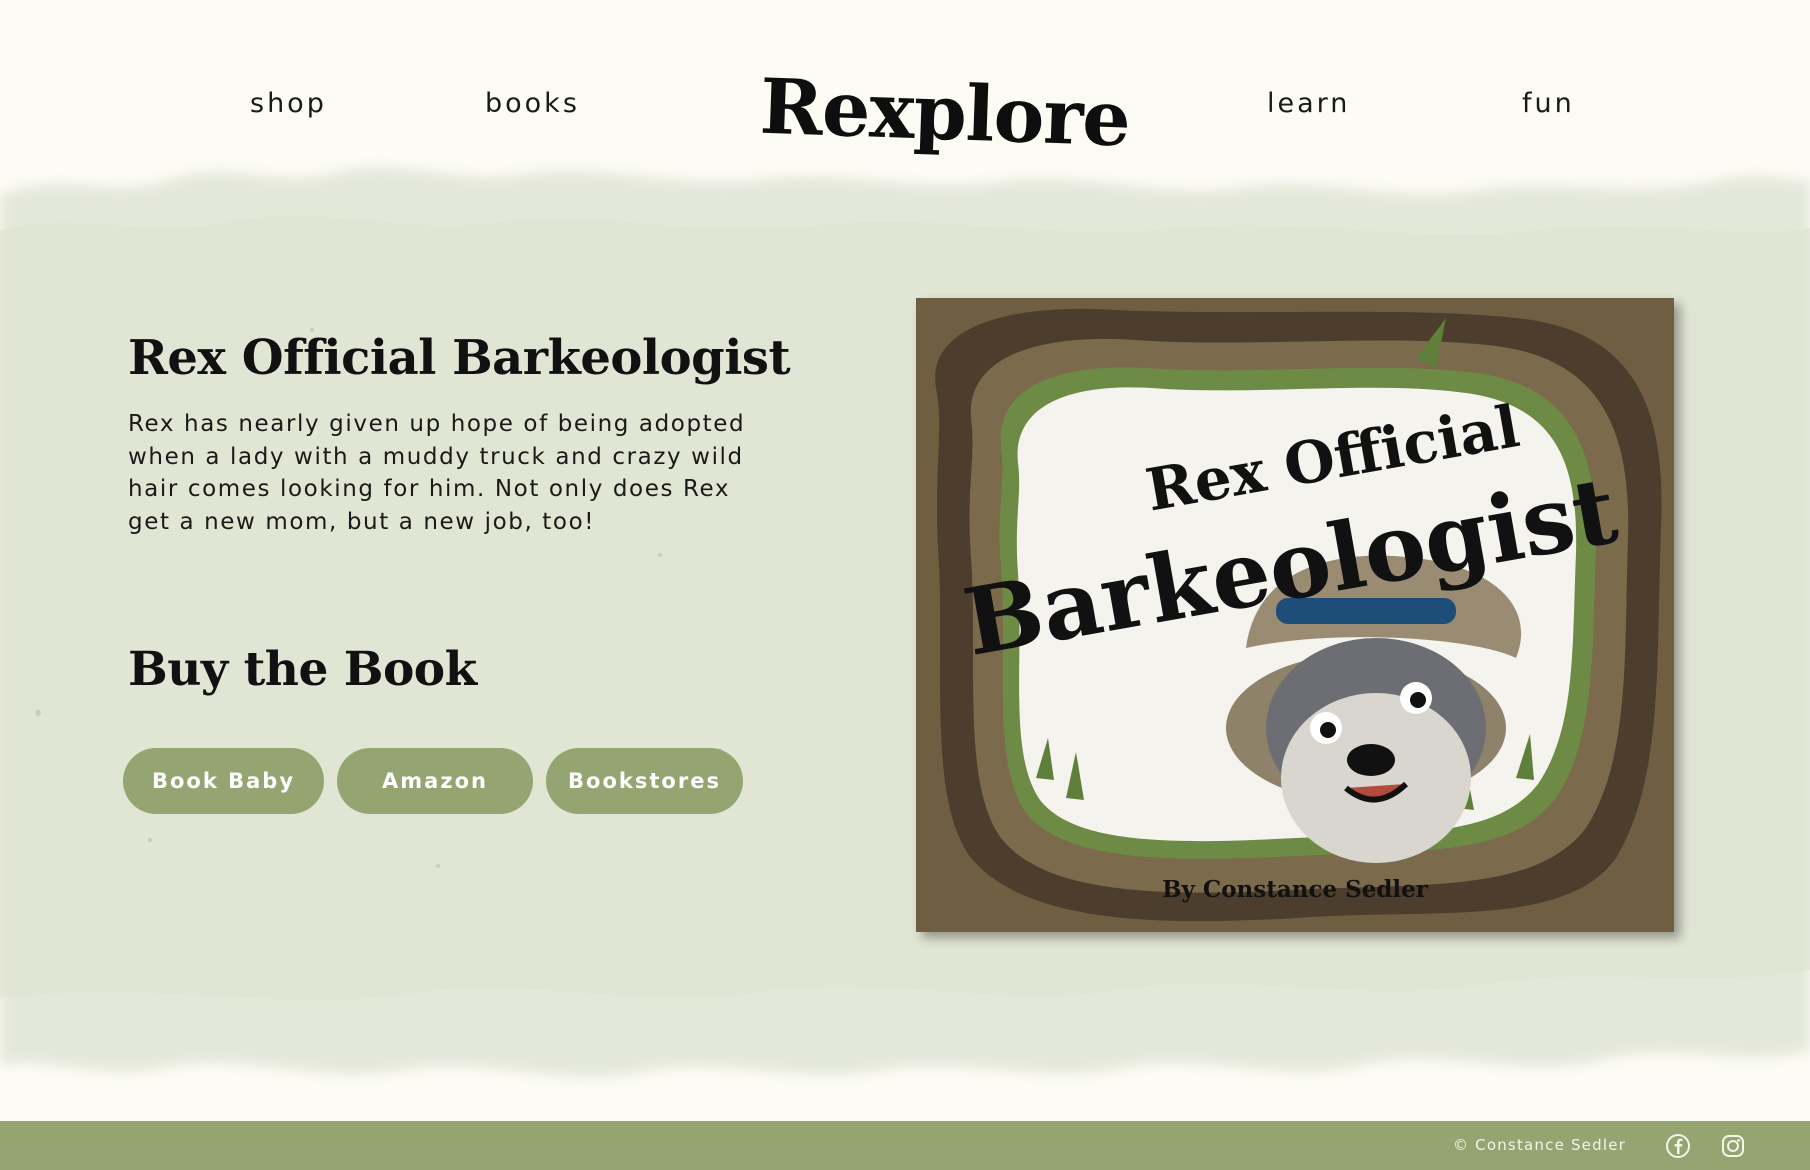  What do you see at coordinates (1539, 1145) in the screenshot?
I see `copyright-text: © Constance Sedler` at bounding box center [1539, 1145].